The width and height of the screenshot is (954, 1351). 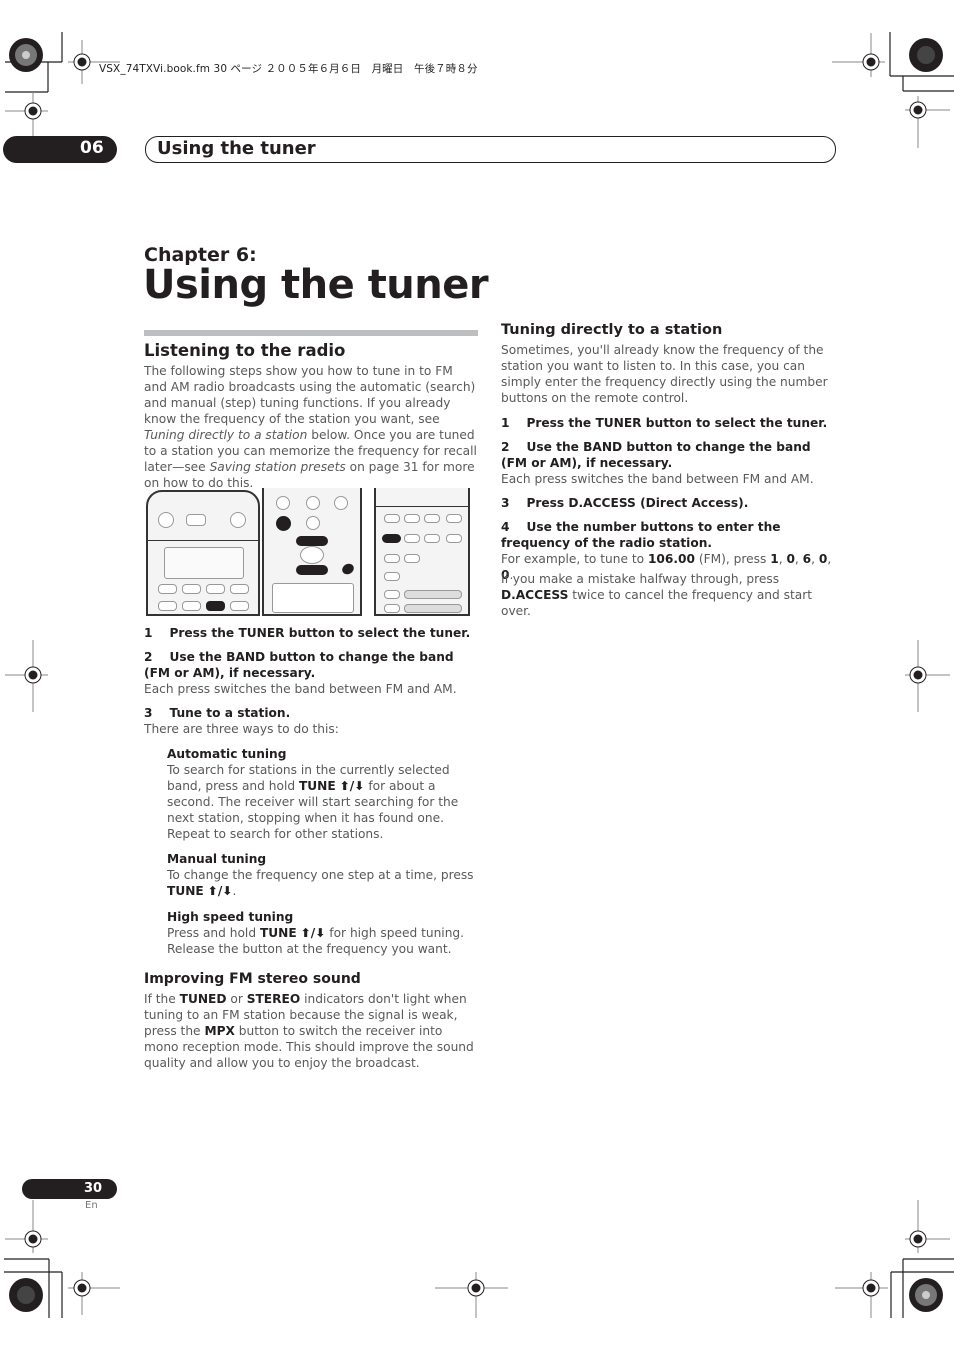 I want to click on d-access-button-highlight, so click(x=283, y=523).